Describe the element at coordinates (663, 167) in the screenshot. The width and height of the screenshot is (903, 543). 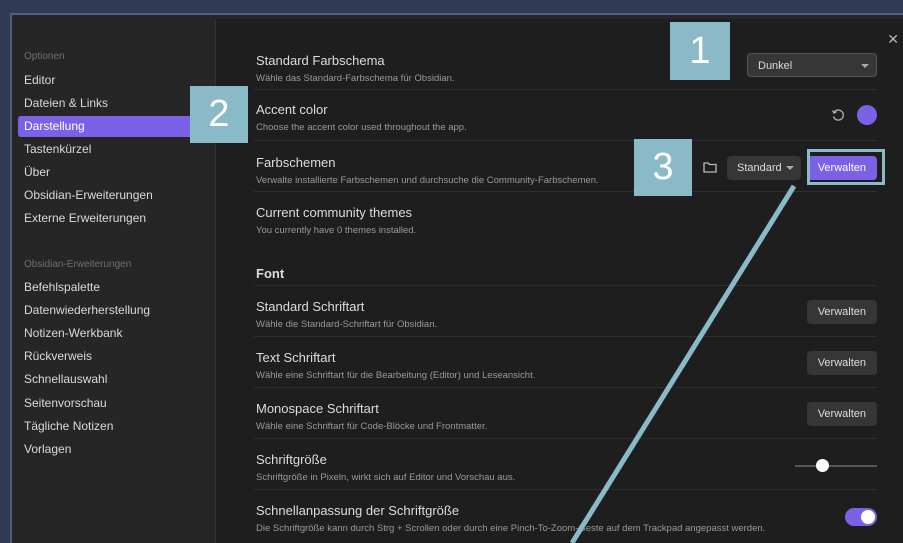
I see `callout-3: 3` at that location.